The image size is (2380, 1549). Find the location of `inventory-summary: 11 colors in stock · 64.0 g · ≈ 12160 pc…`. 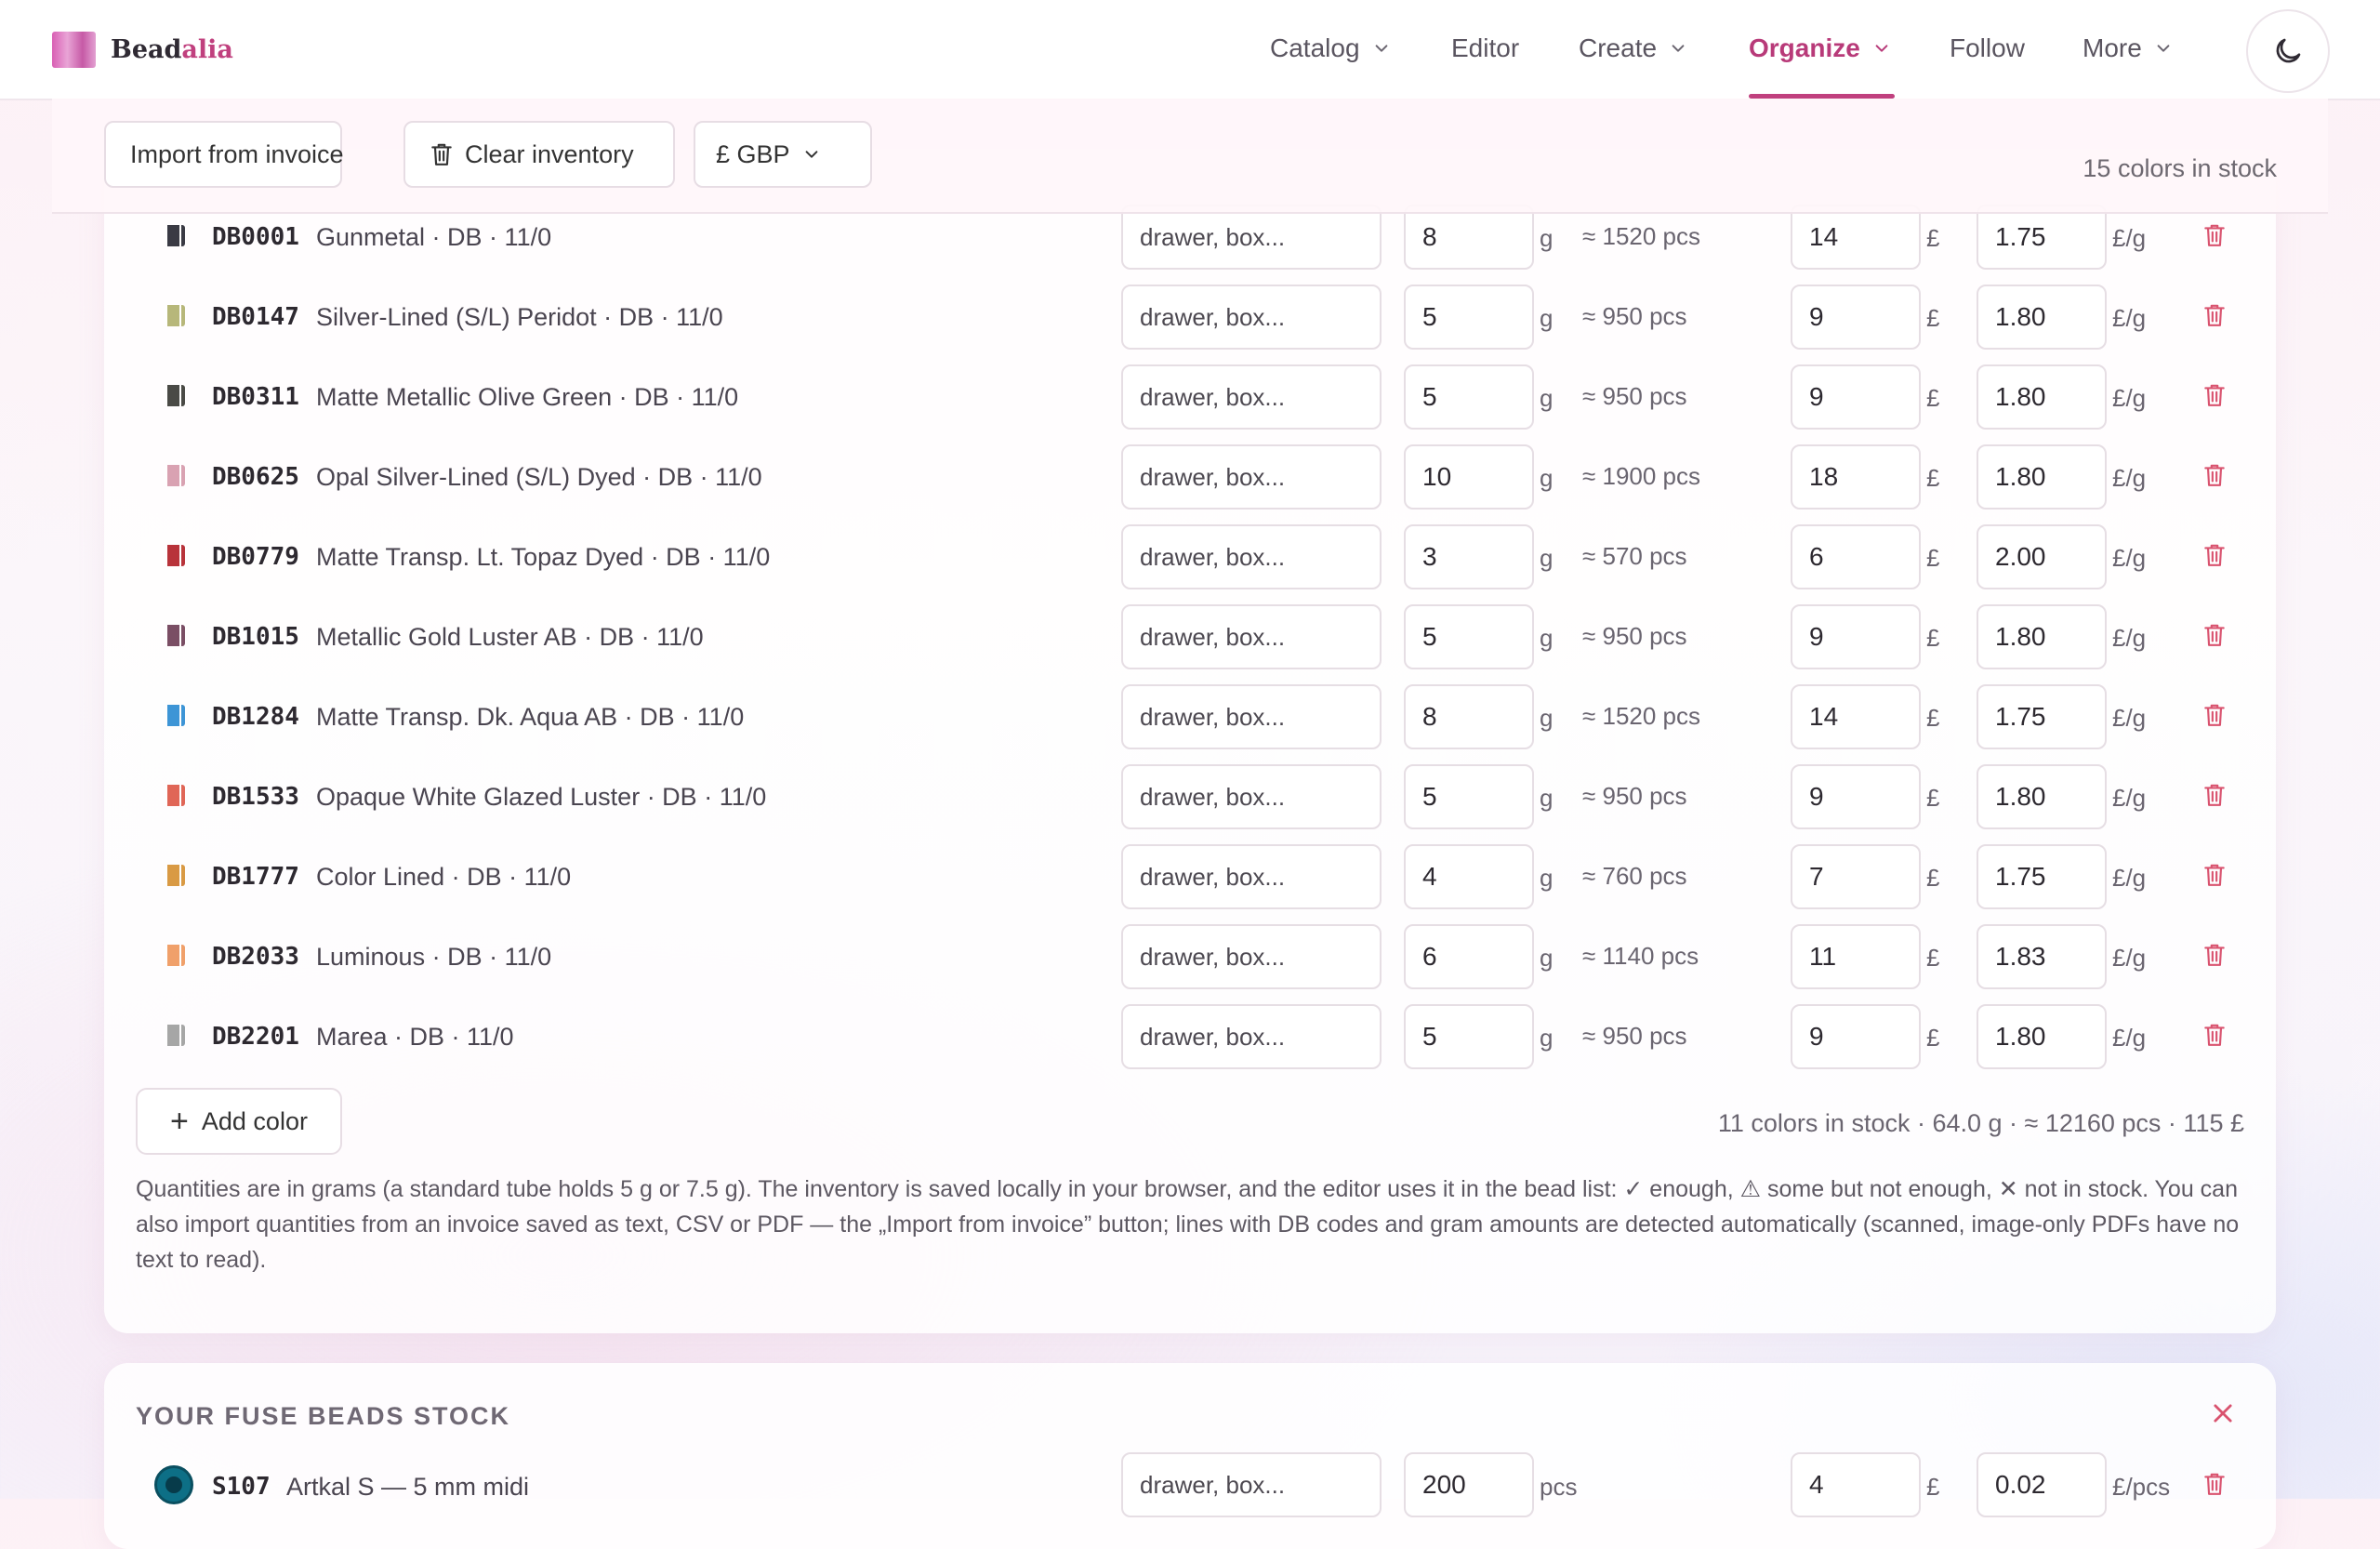

inventory-summary: 11 colors in stock · 64.0 g · ≈ 12160 pc… is located at coordinates (1980, 1123).